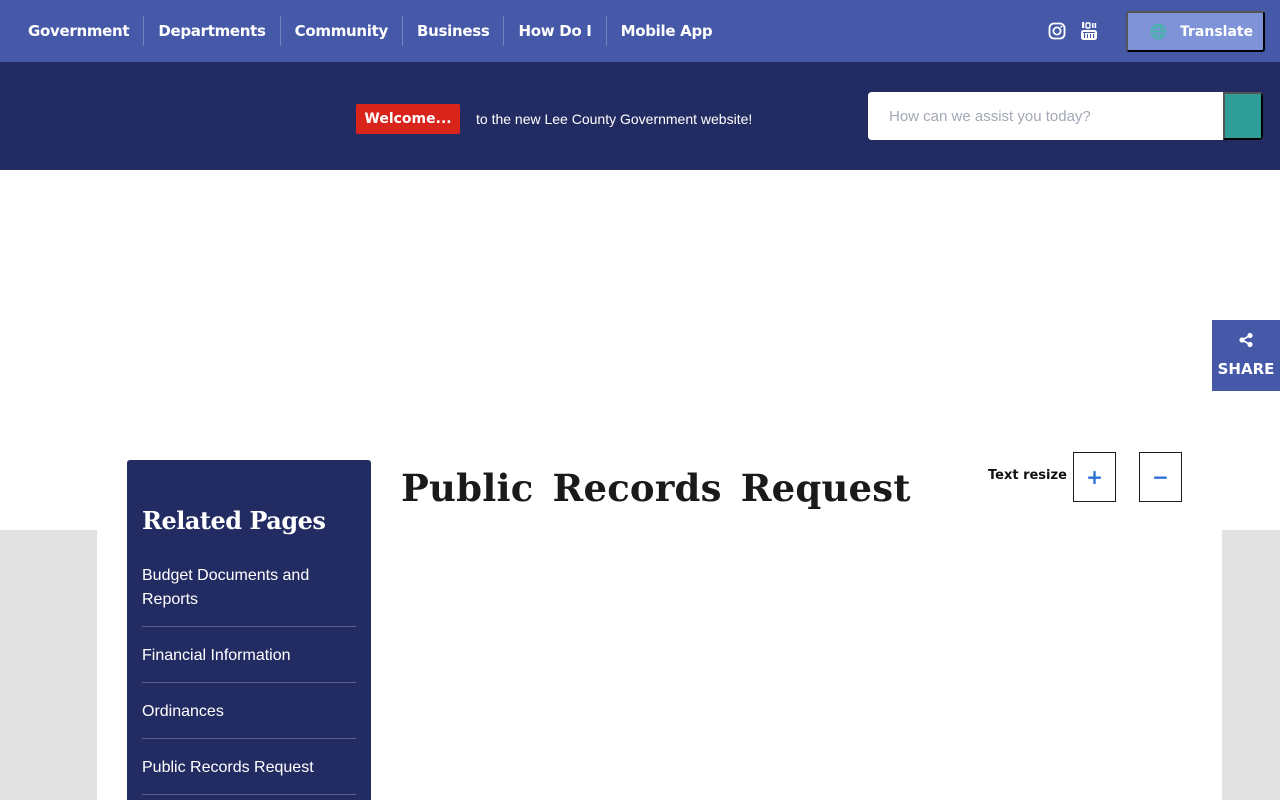  What do you see at coordinates (454, 31) in the screenshot?
I see `nav-item-business: Business` at bounding box center [454, 31].